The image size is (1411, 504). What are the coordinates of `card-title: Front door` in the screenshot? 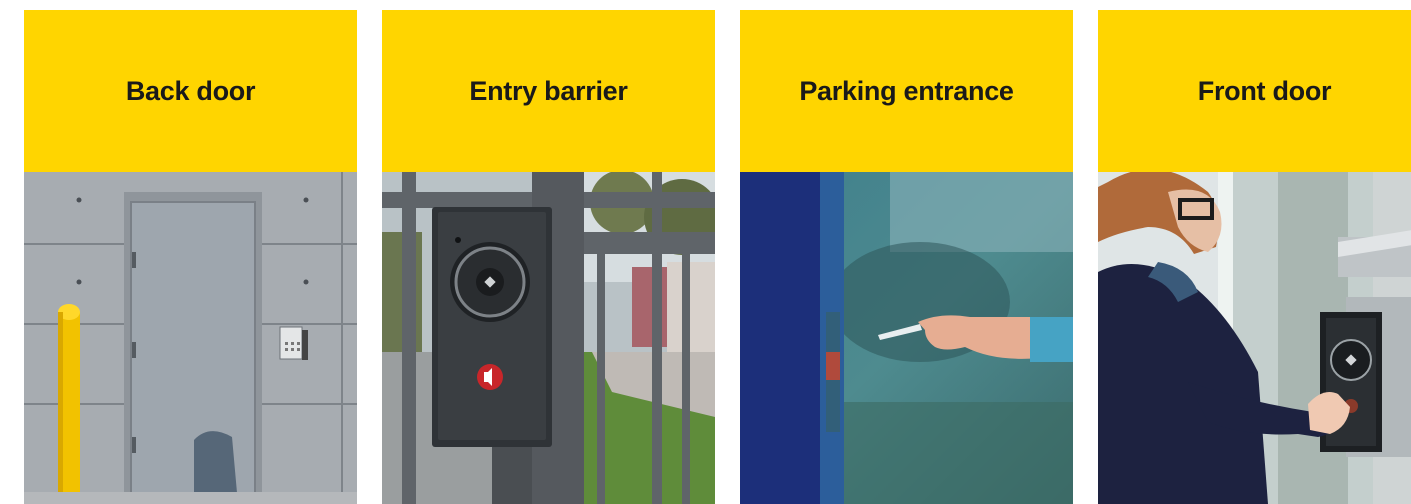 It's located at (1264, 90).